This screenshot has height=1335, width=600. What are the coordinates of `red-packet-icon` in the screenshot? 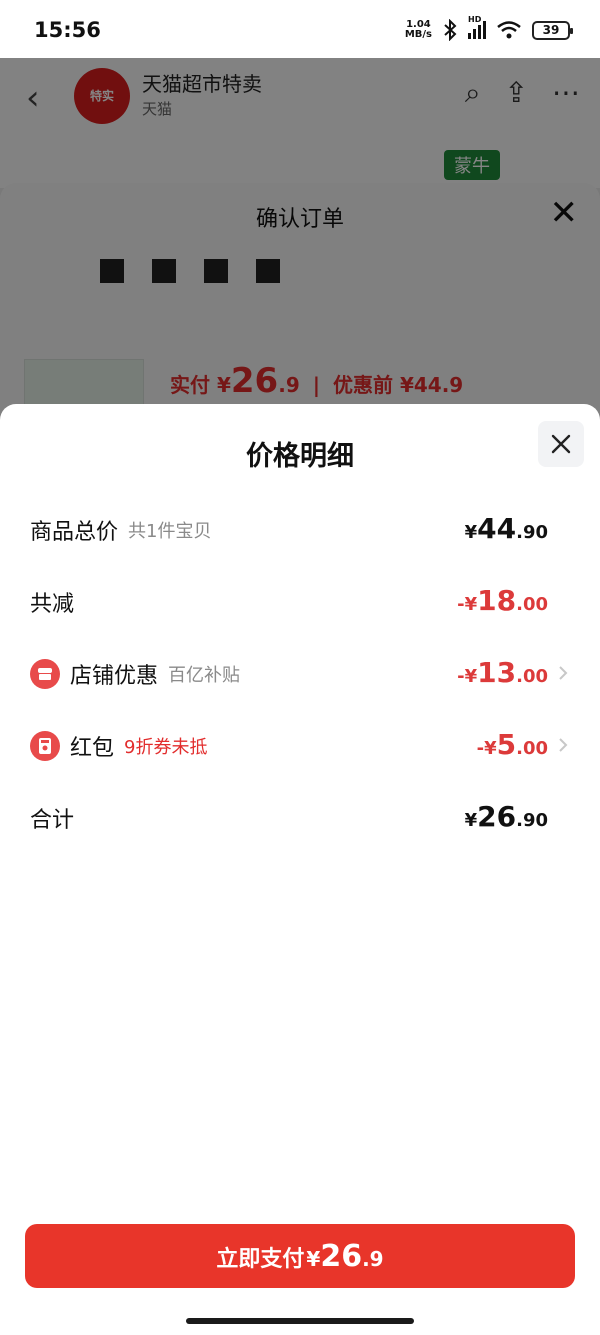 It's located at (45, 746).